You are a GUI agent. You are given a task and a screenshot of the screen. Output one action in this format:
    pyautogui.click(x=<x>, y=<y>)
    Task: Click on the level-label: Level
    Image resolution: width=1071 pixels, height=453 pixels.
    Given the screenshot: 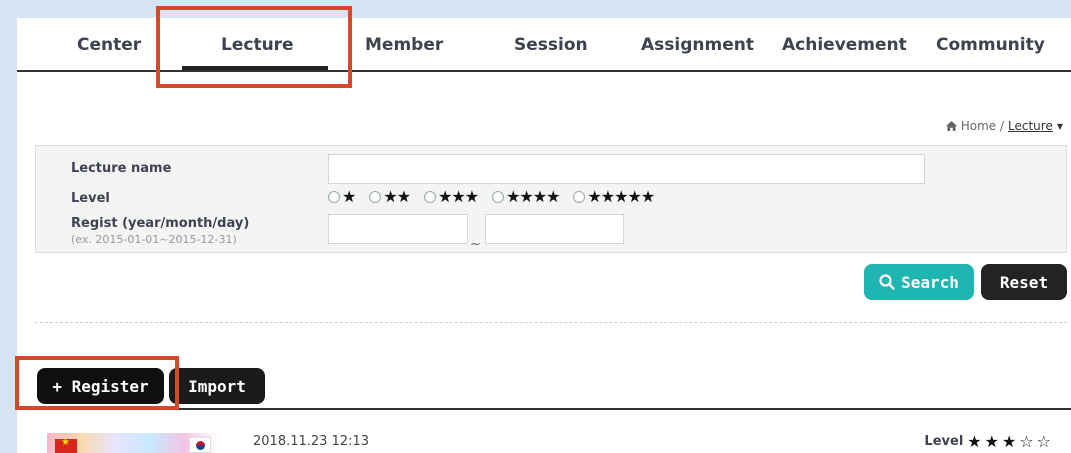 What is the action you would take?
    pyautogui.click(x=90, y=198)
    